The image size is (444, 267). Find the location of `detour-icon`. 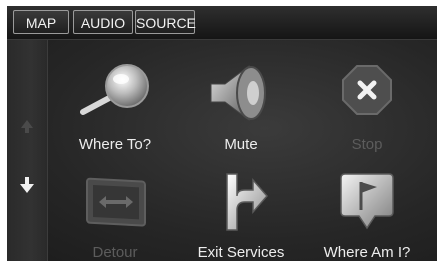

detour-icon is located at coordinates (116, 202).